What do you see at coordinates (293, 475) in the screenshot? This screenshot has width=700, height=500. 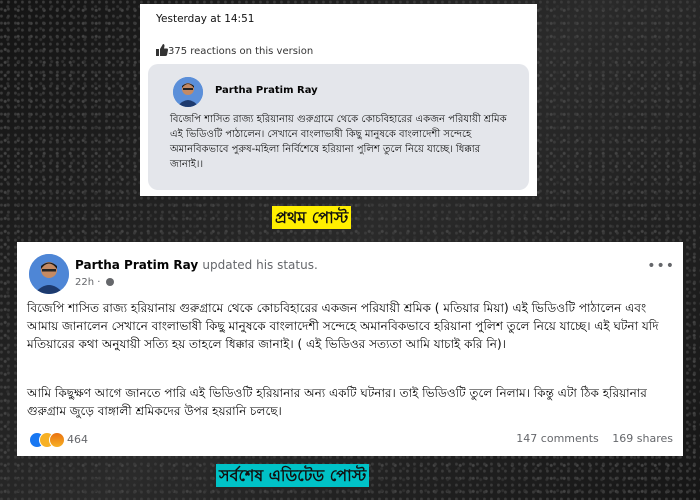 I see `latest-post-label: সর্বশেষ এডিটেড পোস্ট` at bounding box center [293, 475].